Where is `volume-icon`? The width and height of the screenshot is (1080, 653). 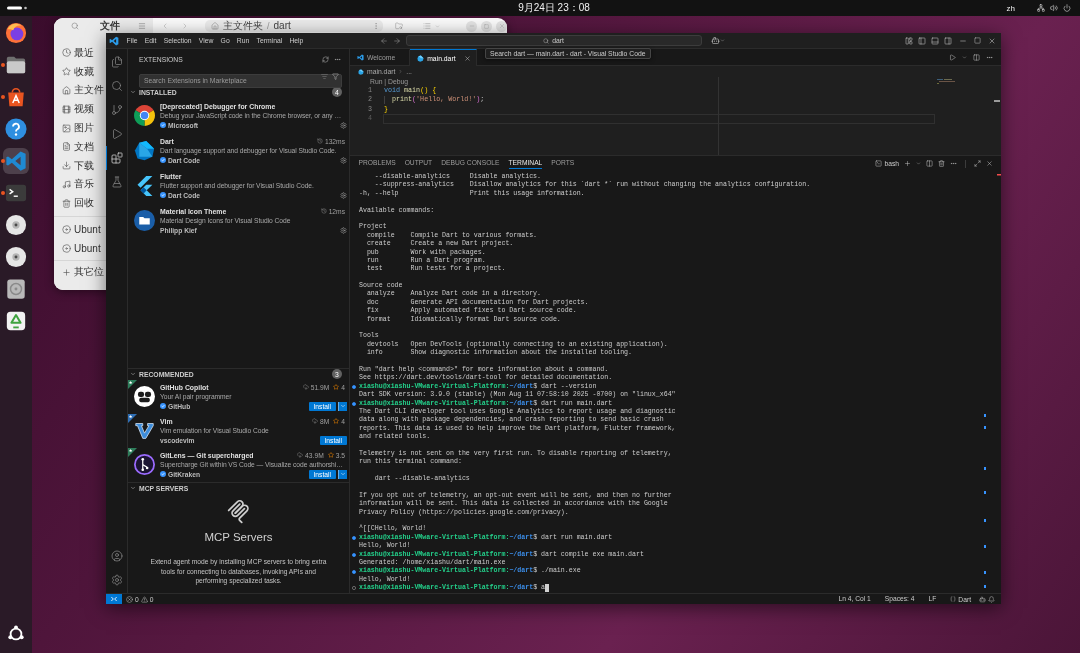
volume-icon is located at coordinates (1054, 8).